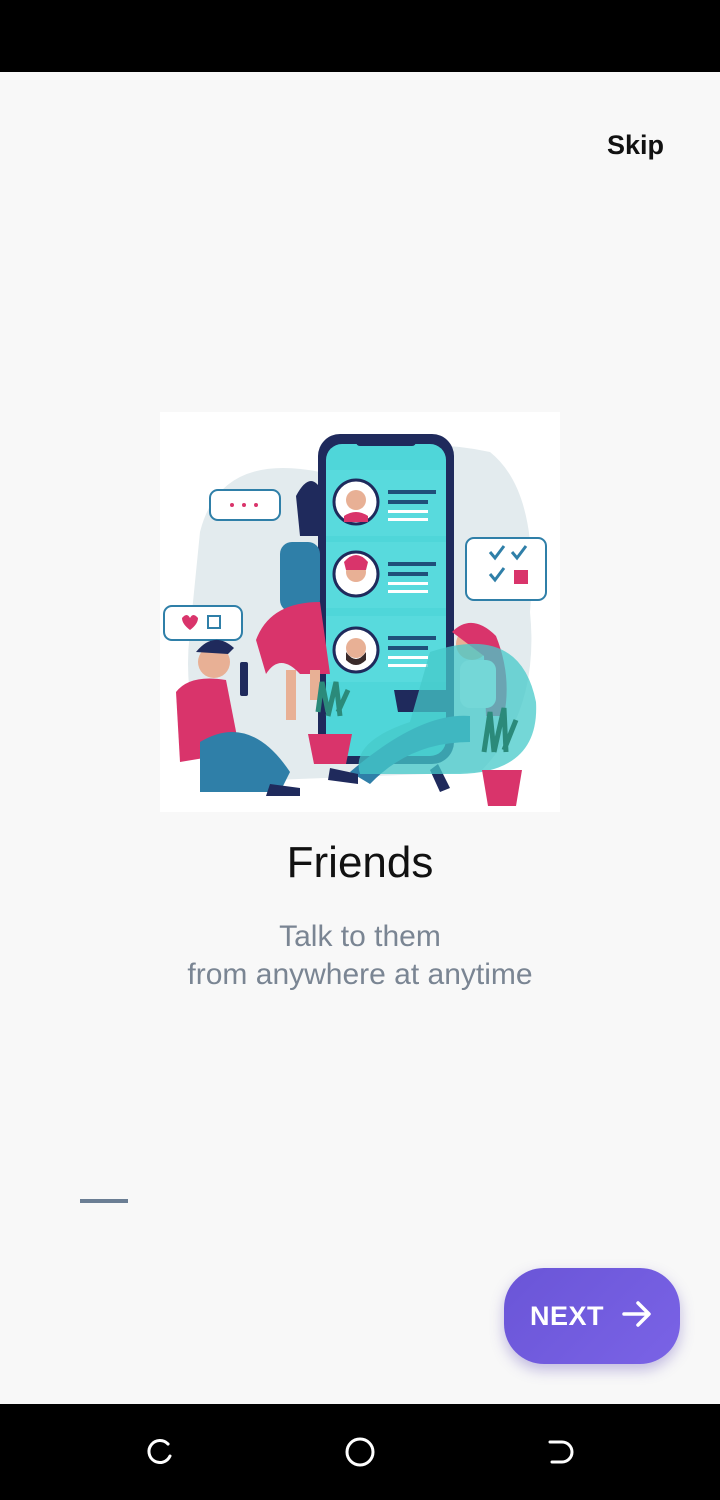  Describe the element at coordinates (360, 956) in the screenshot. I see `onboarding-subtitle: Talk to them from anywhere at anytime` at that location.